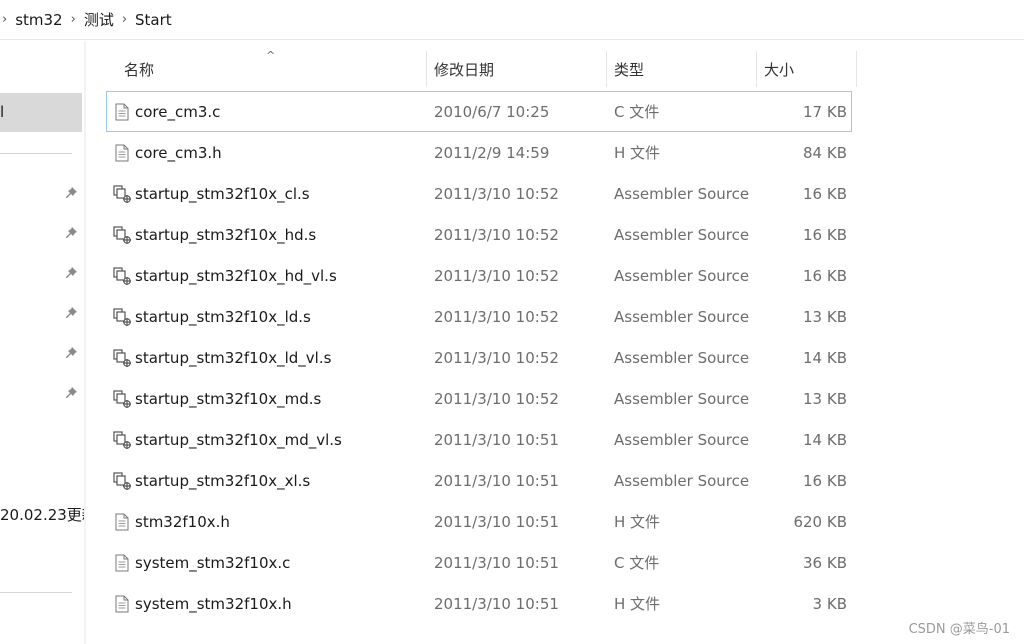 This screenshot has height=644, width=1024. What do you see at coordinates (492, 152) in the screenshot?
I see `file-date: 2011/2/9 14:59` at bounding box center [492, 152].